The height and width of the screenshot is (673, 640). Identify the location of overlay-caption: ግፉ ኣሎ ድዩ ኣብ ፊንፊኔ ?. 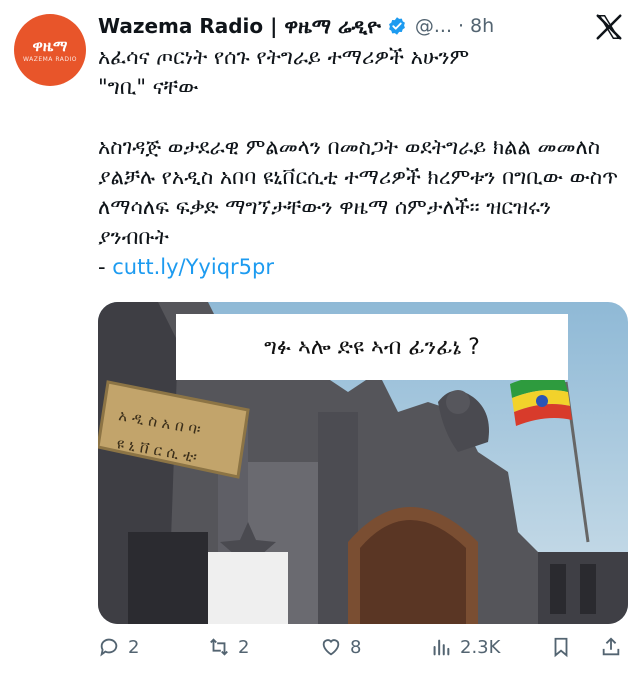
(372, 347).